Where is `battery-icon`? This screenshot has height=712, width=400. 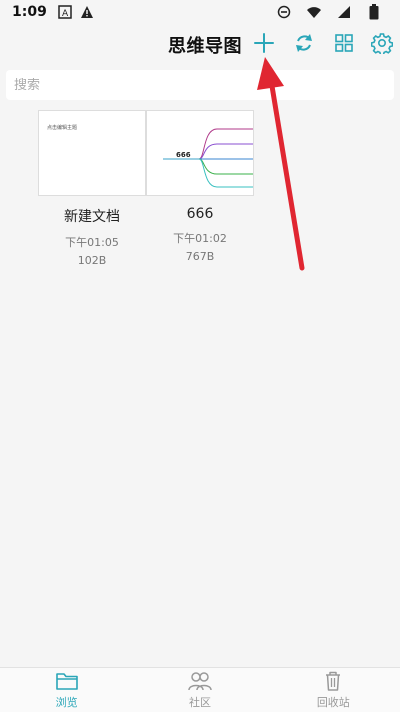 battery-icon is located at coordinates (374, 12).